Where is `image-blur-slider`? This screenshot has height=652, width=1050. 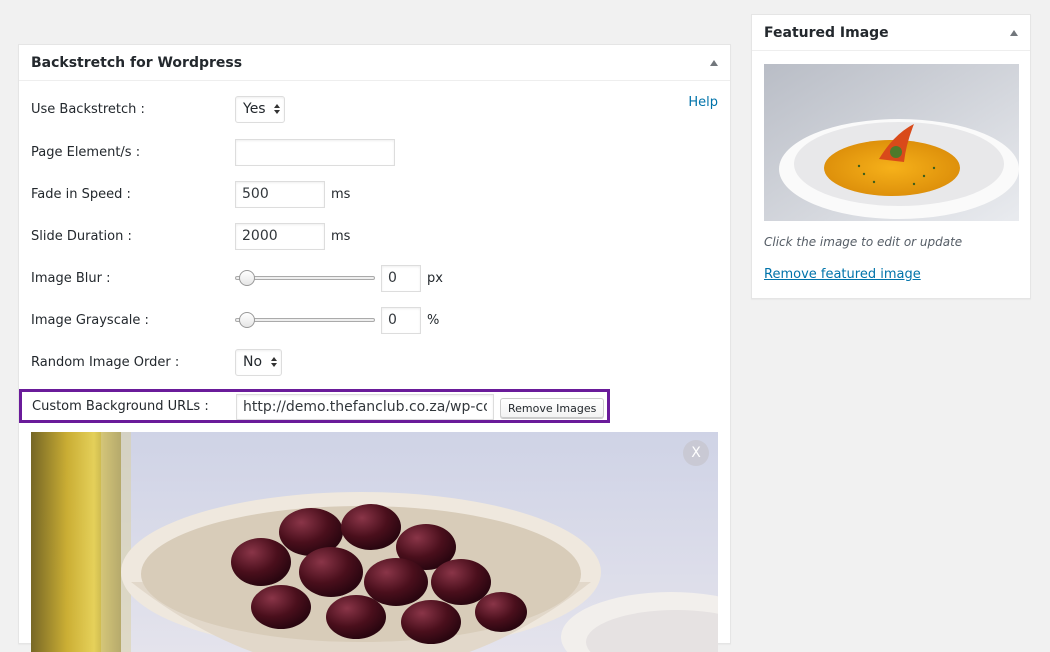
image-blur-slider is located at coordinates (305, 278).